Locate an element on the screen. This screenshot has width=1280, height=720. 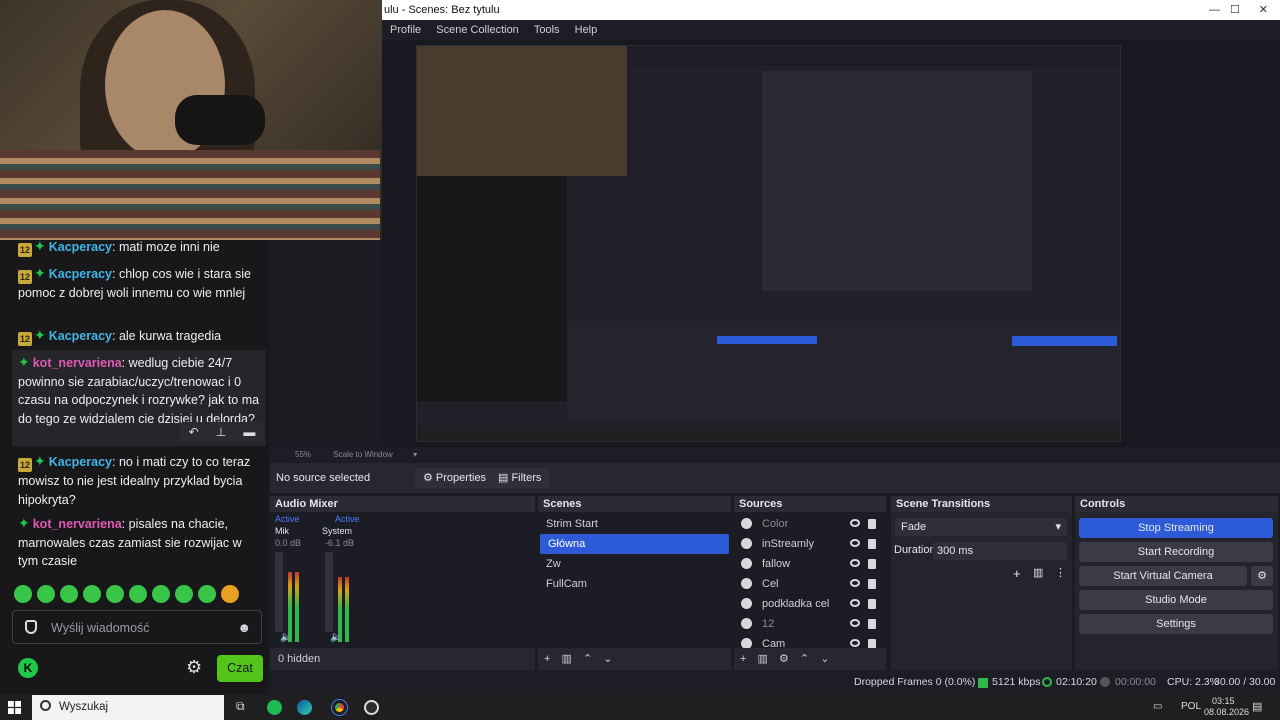
reply-icon: ↶ is located at coordinates (194, 432).